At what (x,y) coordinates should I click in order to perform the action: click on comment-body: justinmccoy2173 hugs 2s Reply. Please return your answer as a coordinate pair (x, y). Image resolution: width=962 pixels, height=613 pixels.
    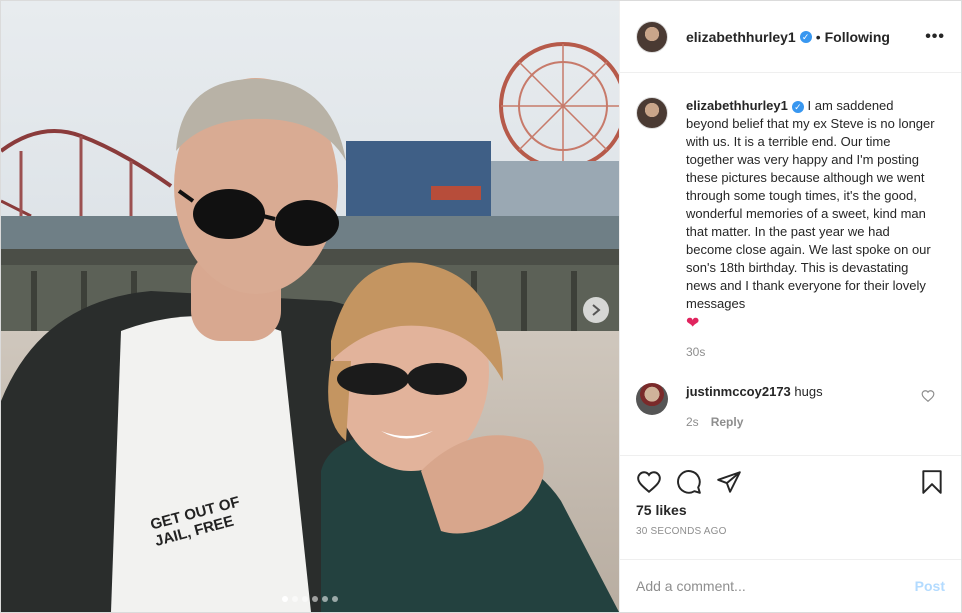
    Looking at the image, I should click on (803, 407).